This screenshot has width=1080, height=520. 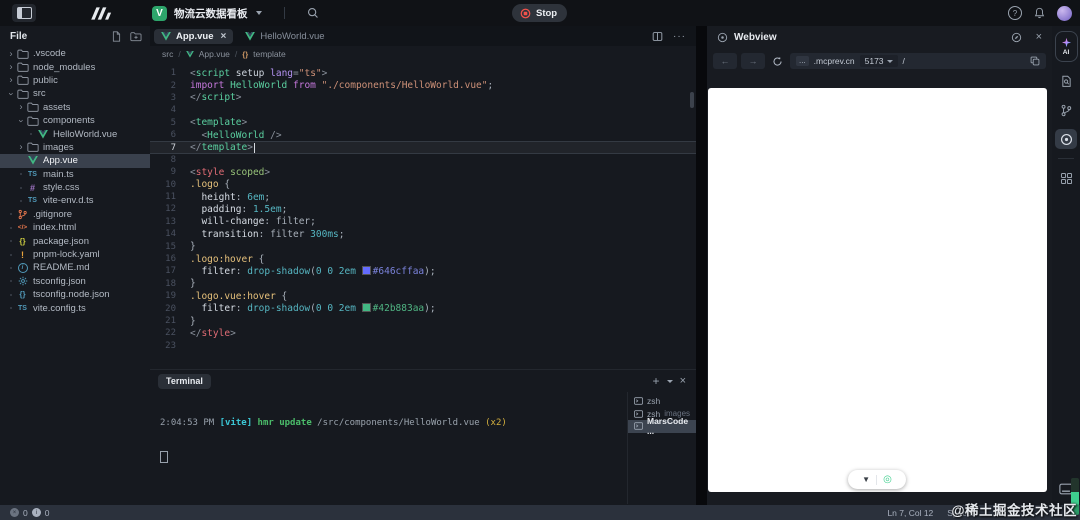 What do you see at coordinates (75, 227) in the screenshot?
I see `file-item-index.html: </> index.html` at bounding box center [75, 227].